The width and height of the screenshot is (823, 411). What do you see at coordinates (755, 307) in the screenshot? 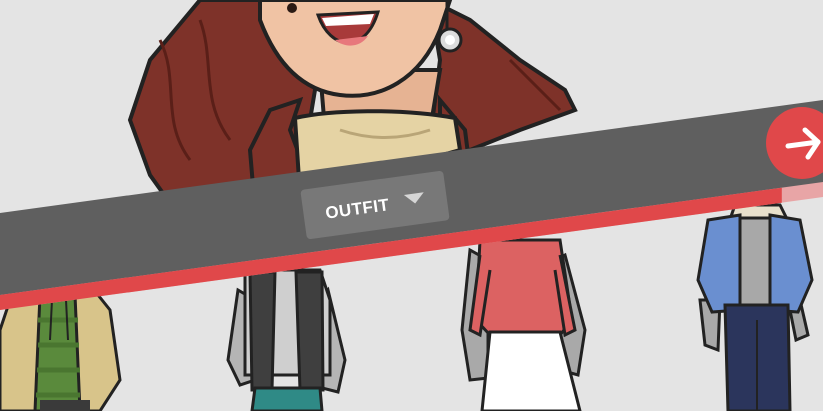
I see `outfit-option-denim-jacket` at bounding box center [755, 307].